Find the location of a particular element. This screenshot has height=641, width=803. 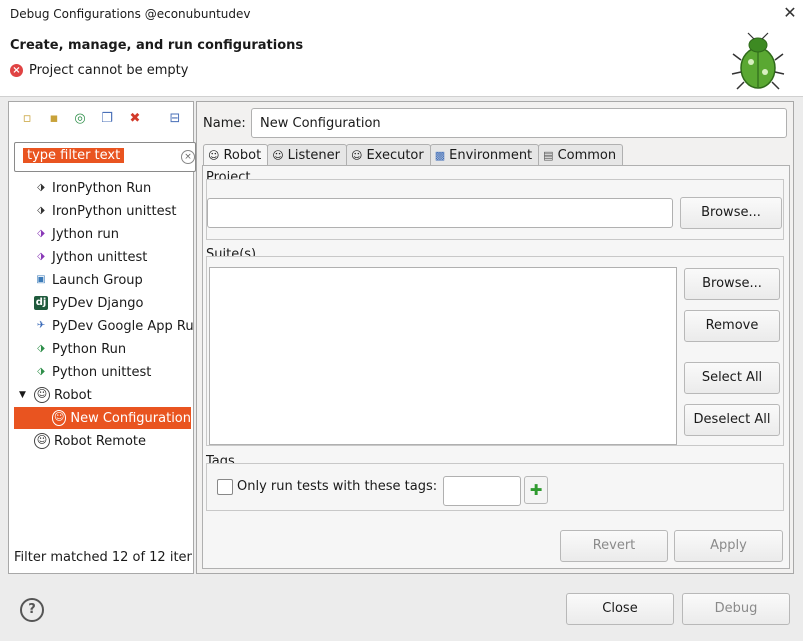

suites-remove-button: Remove is located at coordinates (732, 326).